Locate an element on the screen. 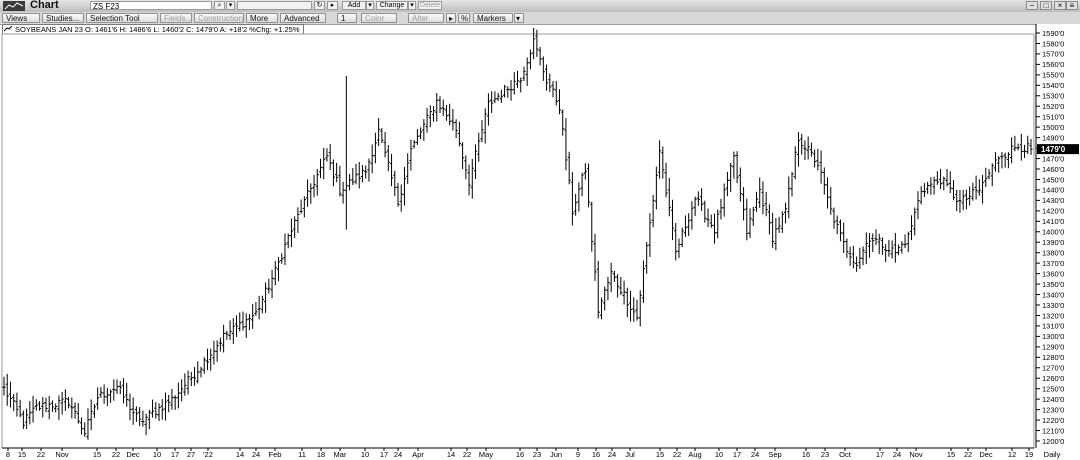  y-tick-label: 1370'0 is located at coordinates (1053, 263).